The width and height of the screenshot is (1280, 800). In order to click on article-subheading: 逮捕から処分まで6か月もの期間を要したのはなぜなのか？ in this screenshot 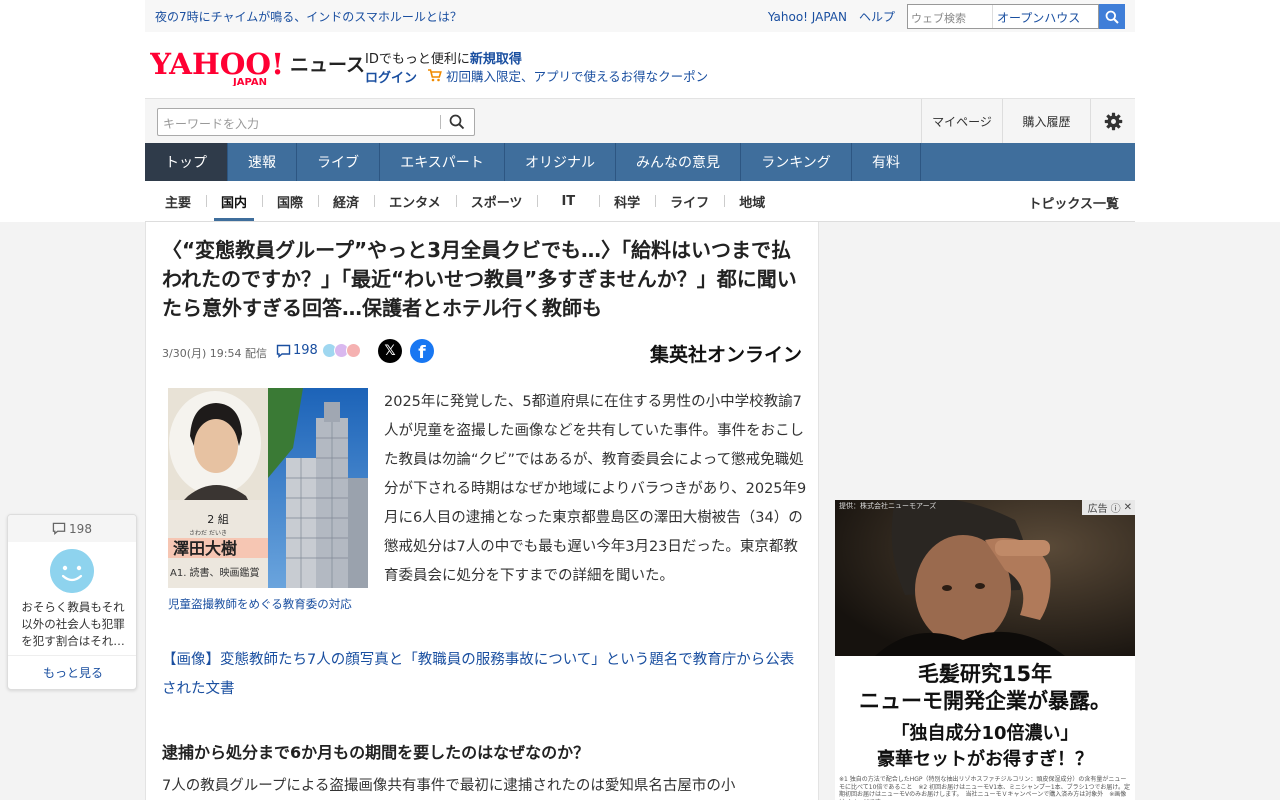, I will do `click(376, 752)`.